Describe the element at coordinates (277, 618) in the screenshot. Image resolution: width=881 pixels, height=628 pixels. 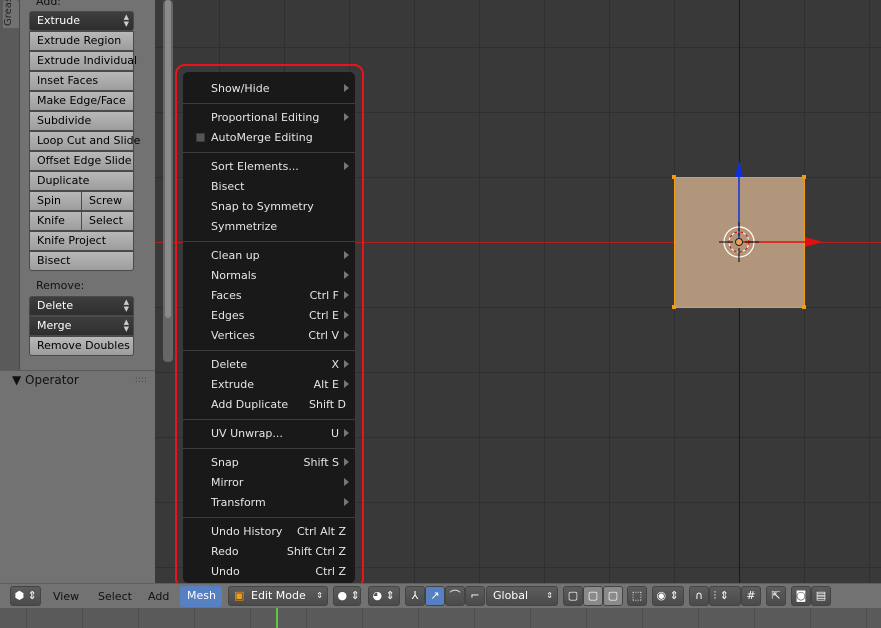
I see `current-frame-marker` at that location.